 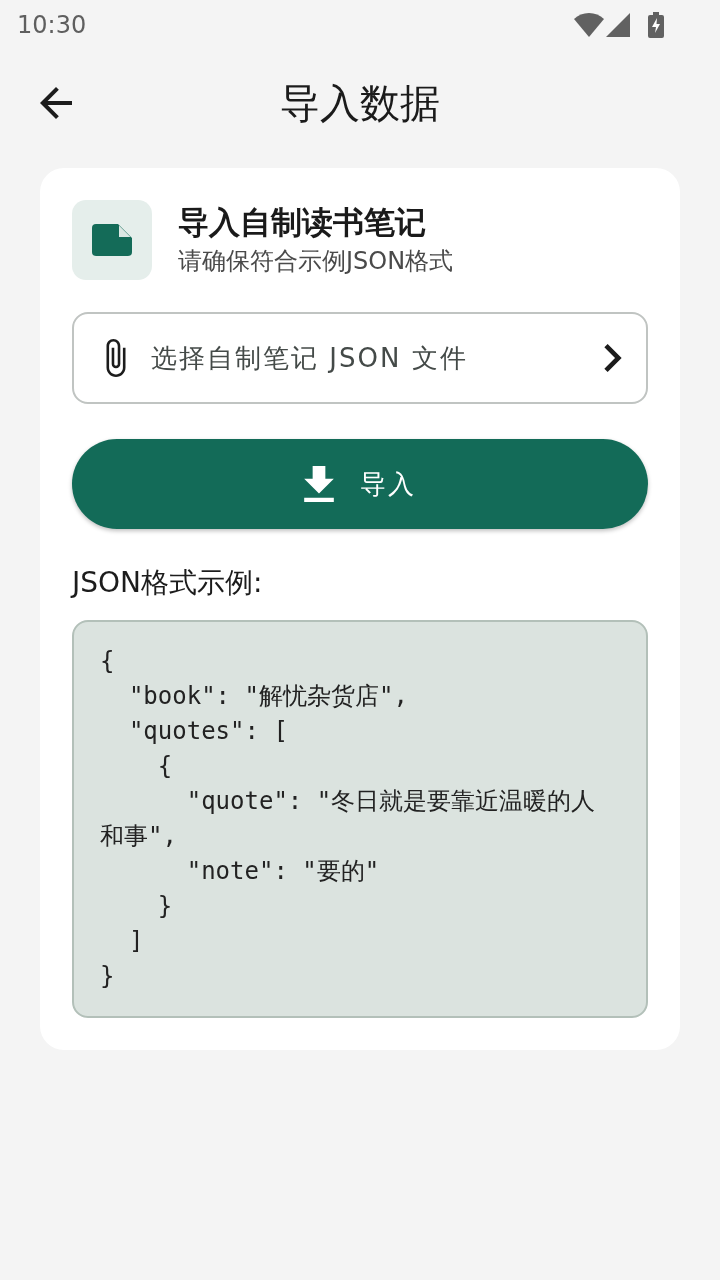 What do you see at coordinates (613, 358) in the screenshot?
I see `chevron-right-icon` at bounding box center [613, 358].